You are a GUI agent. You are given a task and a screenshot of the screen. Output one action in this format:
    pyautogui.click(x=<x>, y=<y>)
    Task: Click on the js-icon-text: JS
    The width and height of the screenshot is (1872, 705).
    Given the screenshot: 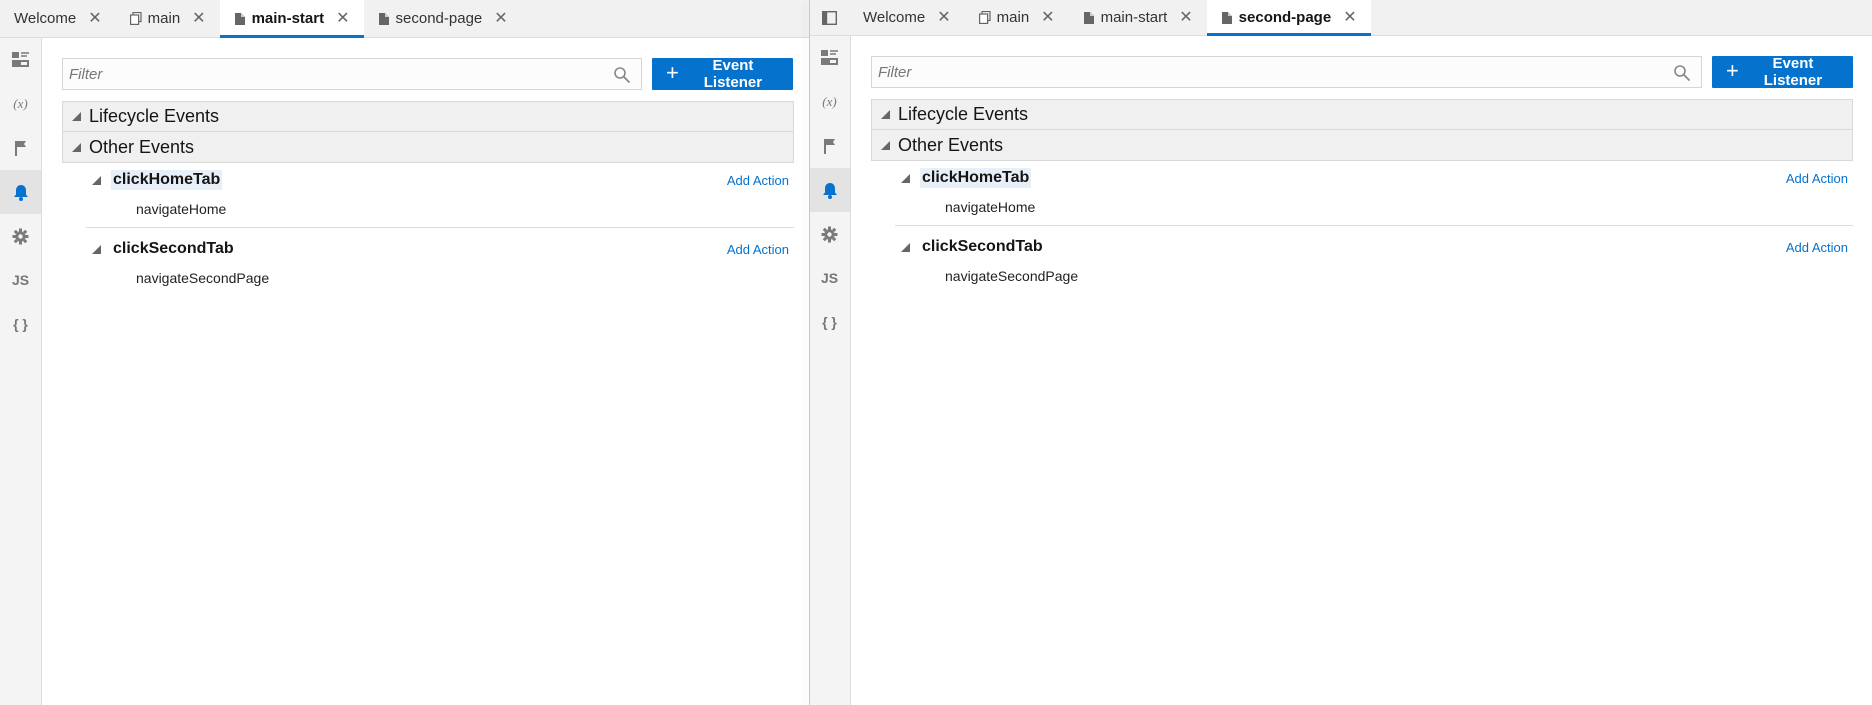 What is the action you would take?
    pyautogui.click(x=829, y=278)
    